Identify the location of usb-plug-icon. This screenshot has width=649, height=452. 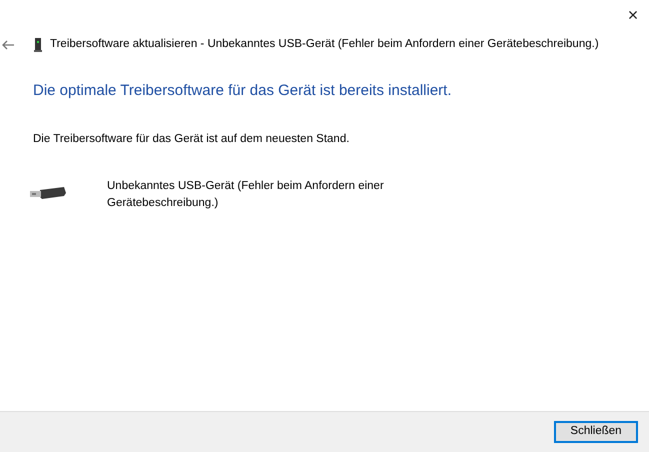
(48, 193).